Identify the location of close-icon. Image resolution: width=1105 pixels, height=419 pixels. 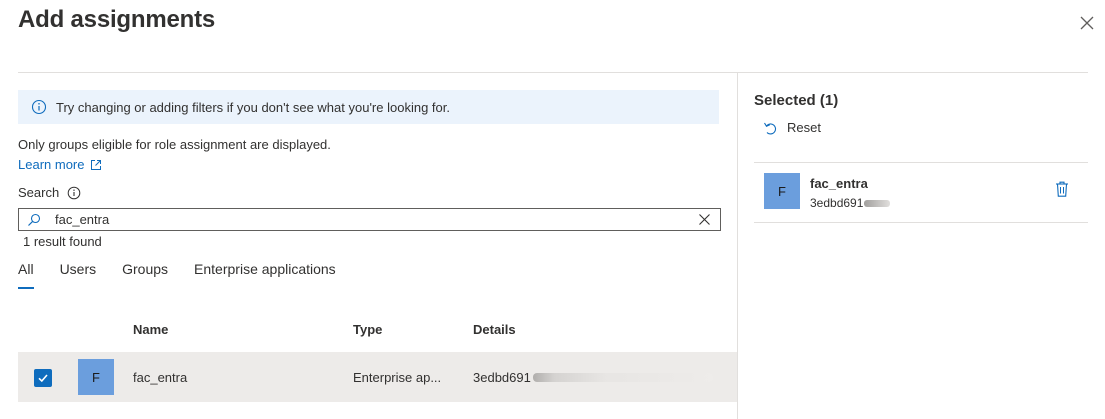
(1087, 23).